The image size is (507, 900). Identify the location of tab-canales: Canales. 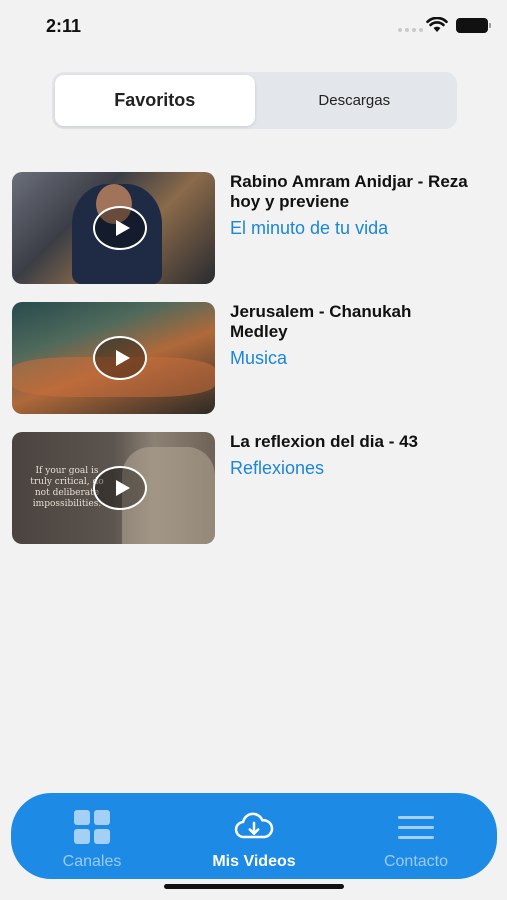
(92, 836).